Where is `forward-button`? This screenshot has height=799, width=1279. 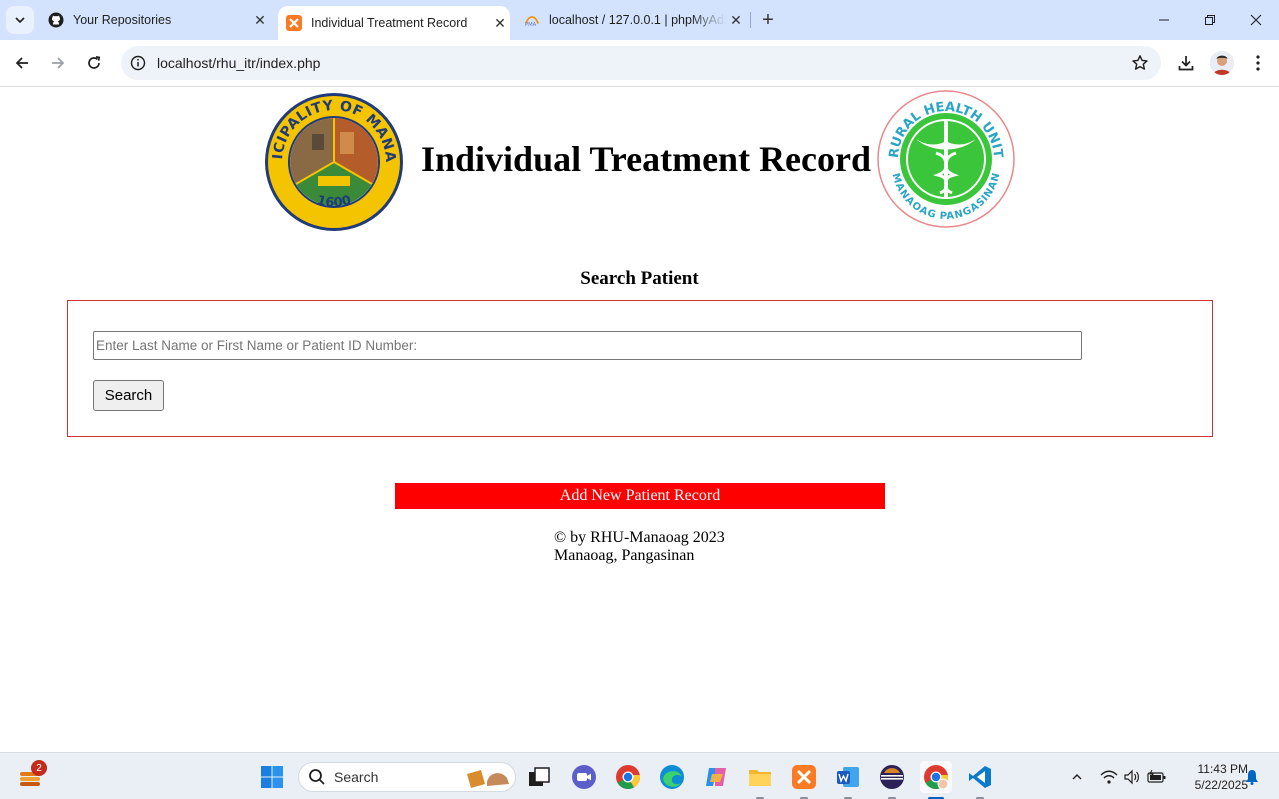
forward-button is located at coordinates (58, 63).